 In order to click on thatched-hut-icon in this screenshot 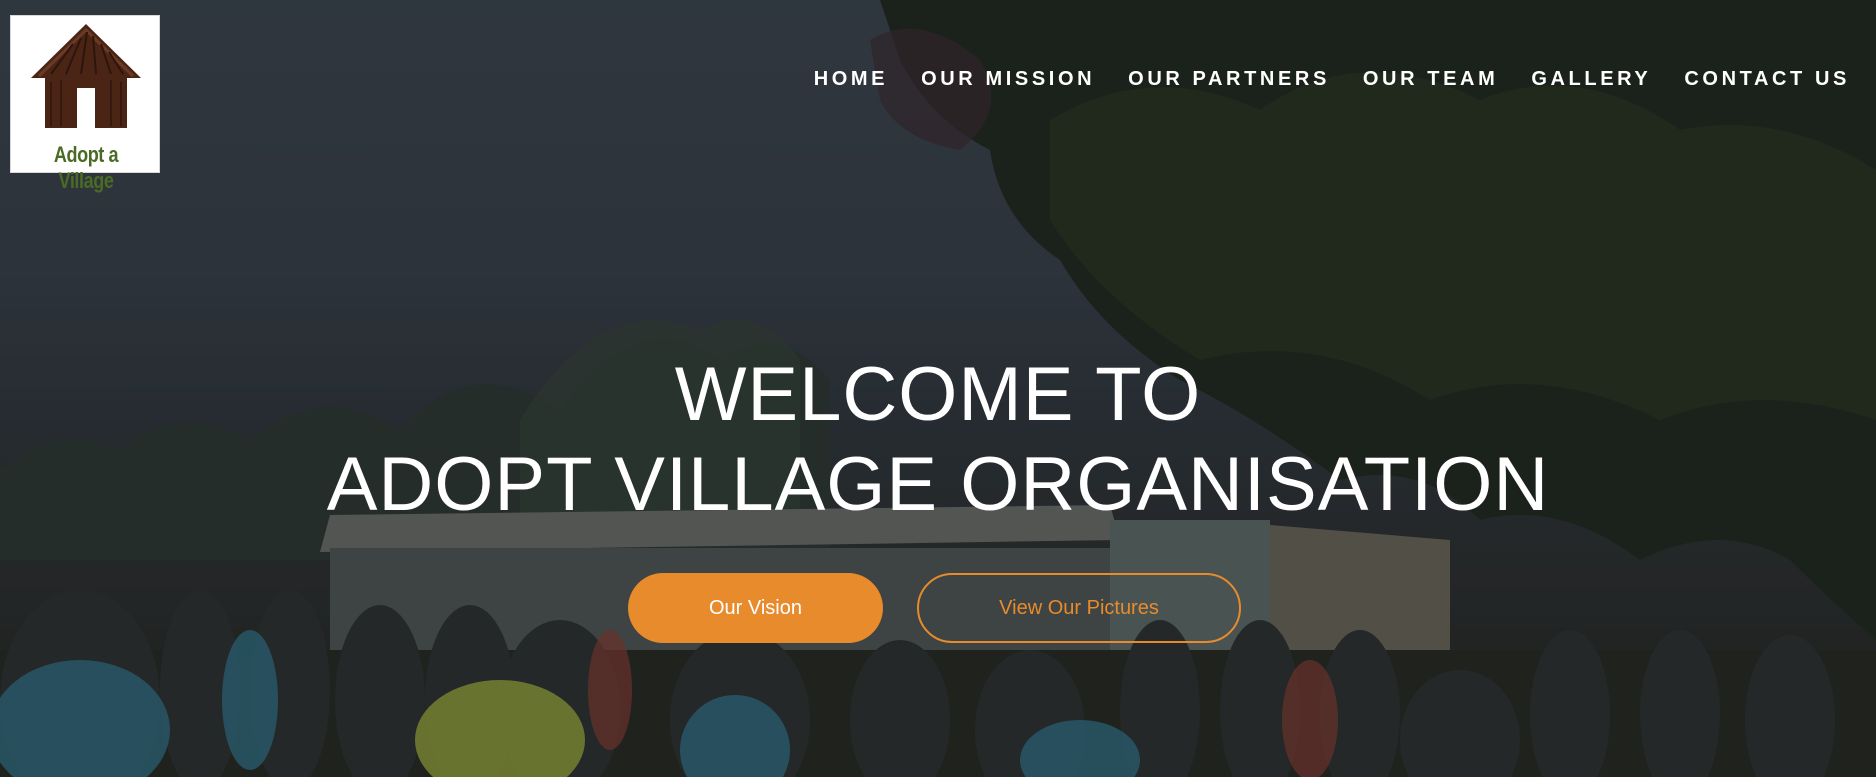, I will do `click(86, 76)`.